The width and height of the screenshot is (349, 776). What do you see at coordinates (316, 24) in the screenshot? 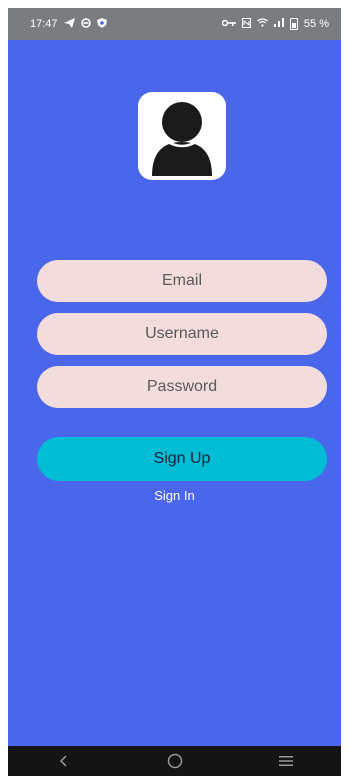
I see `battery-percent: 55 %` at bounding box center [316, 24].